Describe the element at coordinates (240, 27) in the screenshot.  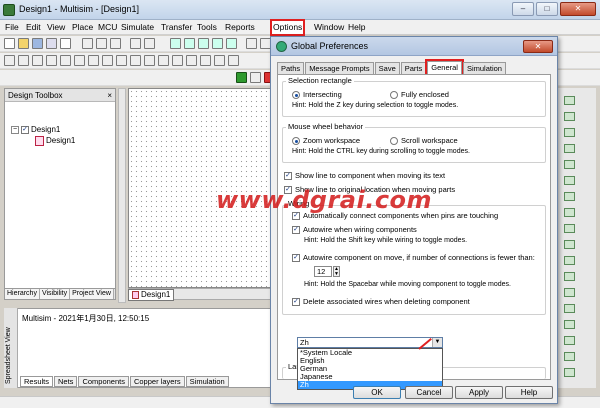
I see `menu-reports: Reports` at that location.